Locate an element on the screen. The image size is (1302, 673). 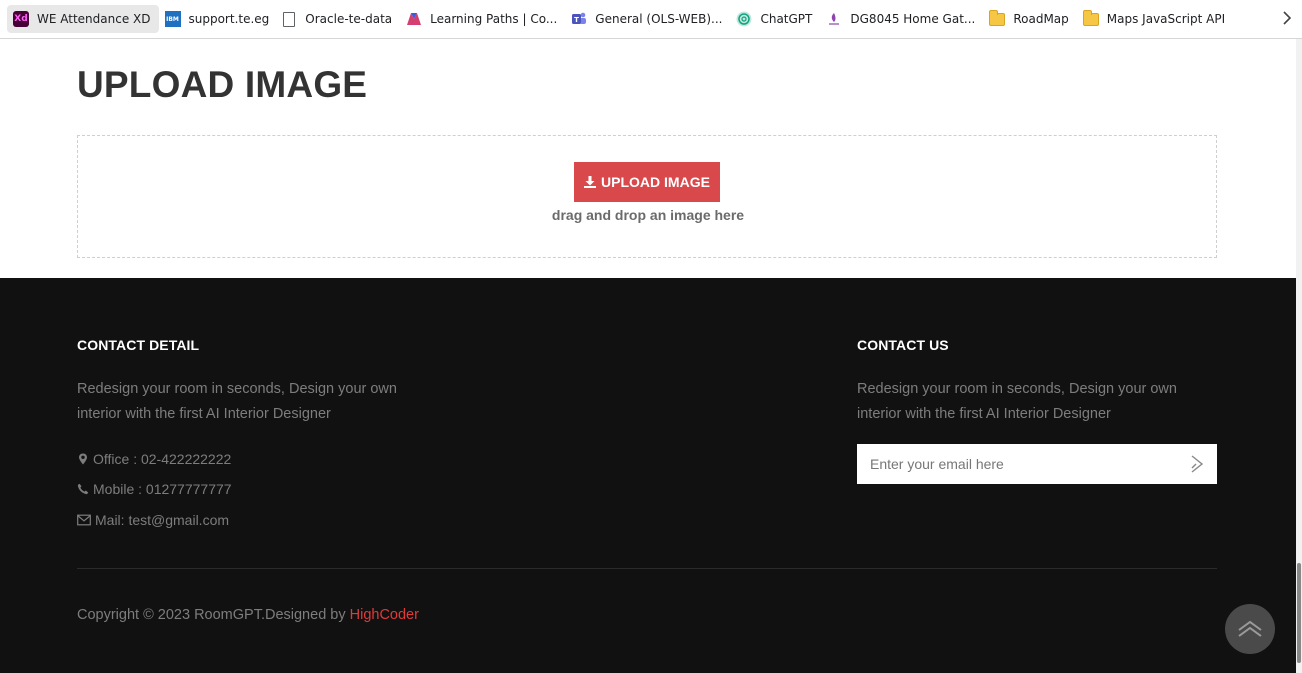
newsletter-form is located at coordinates (1037, 464).